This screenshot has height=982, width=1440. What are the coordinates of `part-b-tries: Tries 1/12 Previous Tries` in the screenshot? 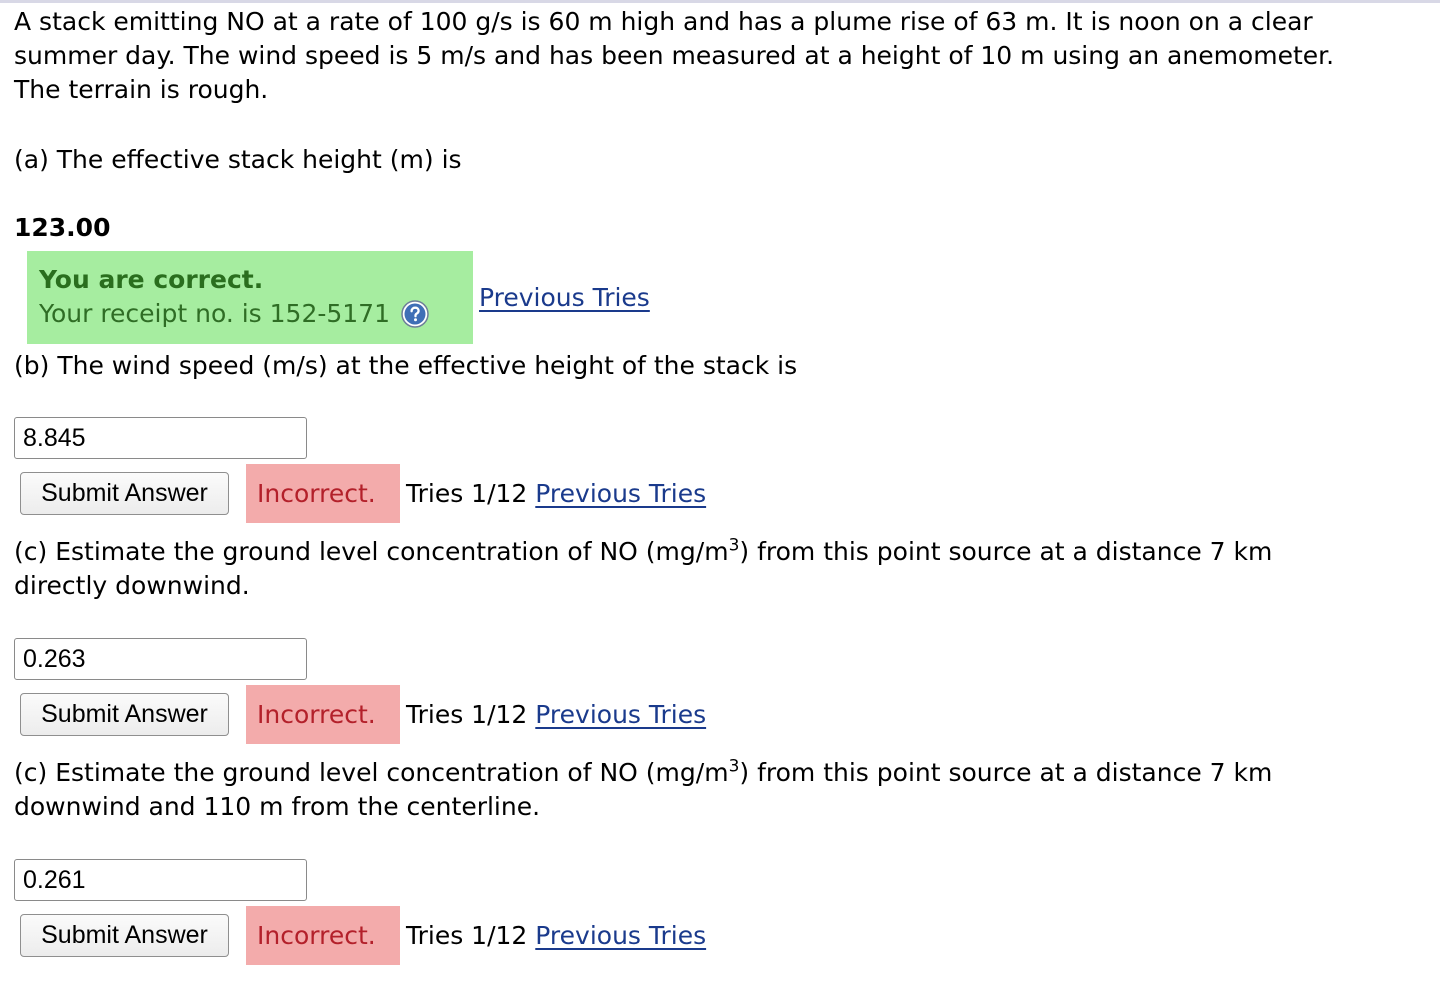 It's located at (556, 493).